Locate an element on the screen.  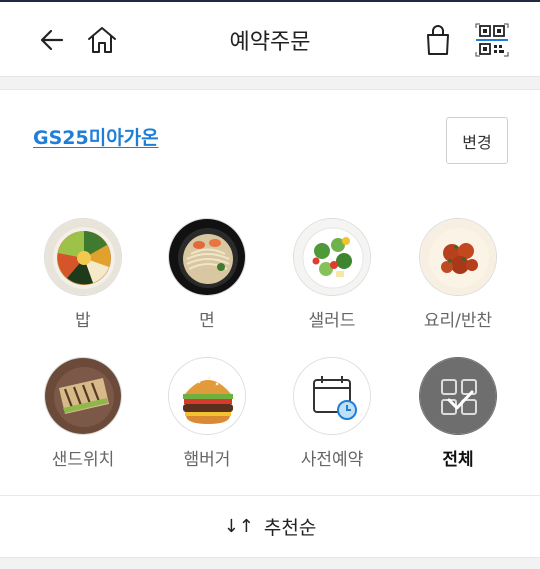
page-title: 예약주문 is located at coordinates (270, 42).